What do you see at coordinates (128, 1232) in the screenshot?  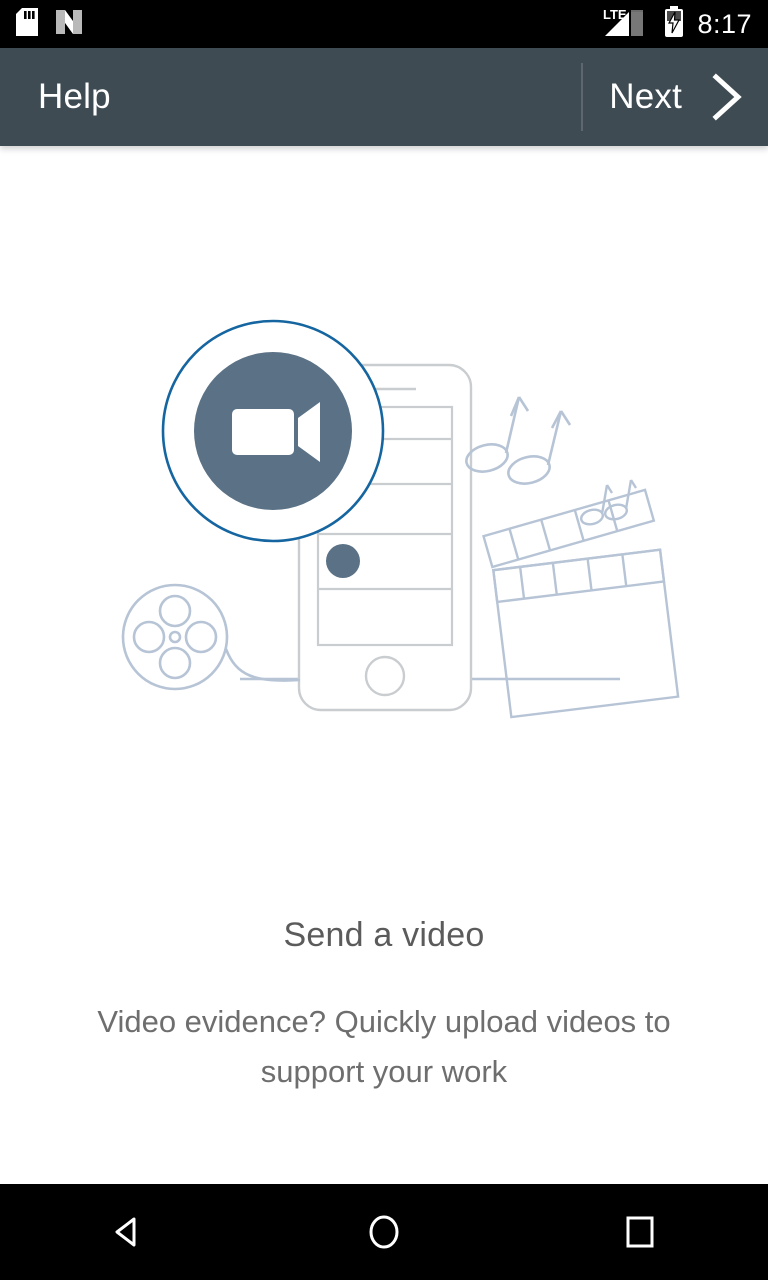 I see `back-button` at bounding box center [128, 1232].